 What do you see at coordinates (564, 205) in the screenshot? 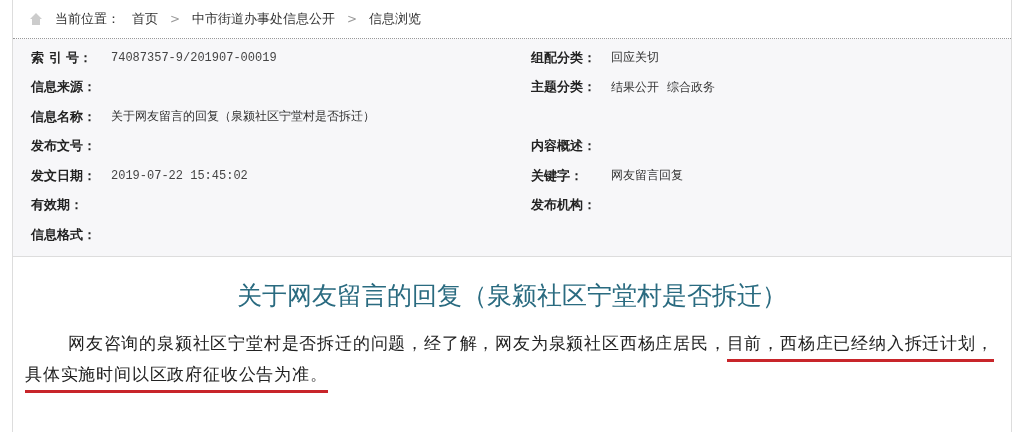
I see `field-label: 发布机构：` at bounding box center [564, 205].